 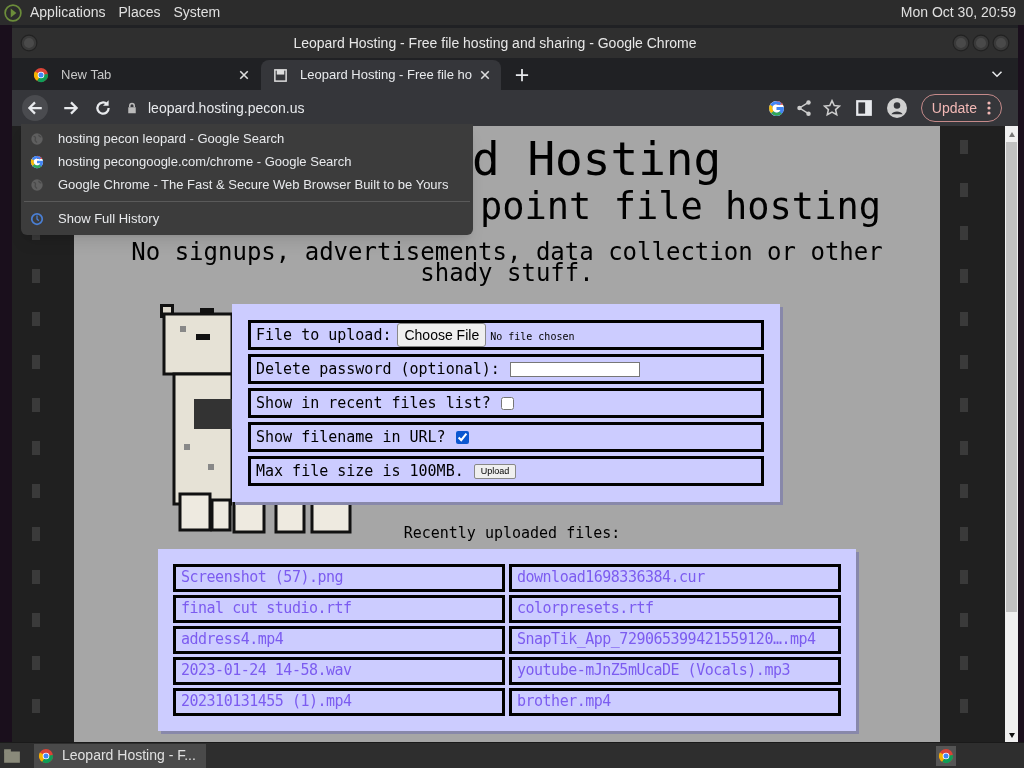 I want to click on section-title: Recently uploaded files:, so click(x=512, y=533).